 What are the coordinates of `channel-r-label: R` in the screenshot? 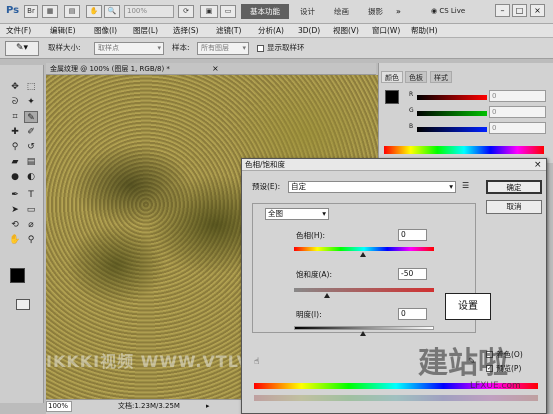 It's located at (411, 94).